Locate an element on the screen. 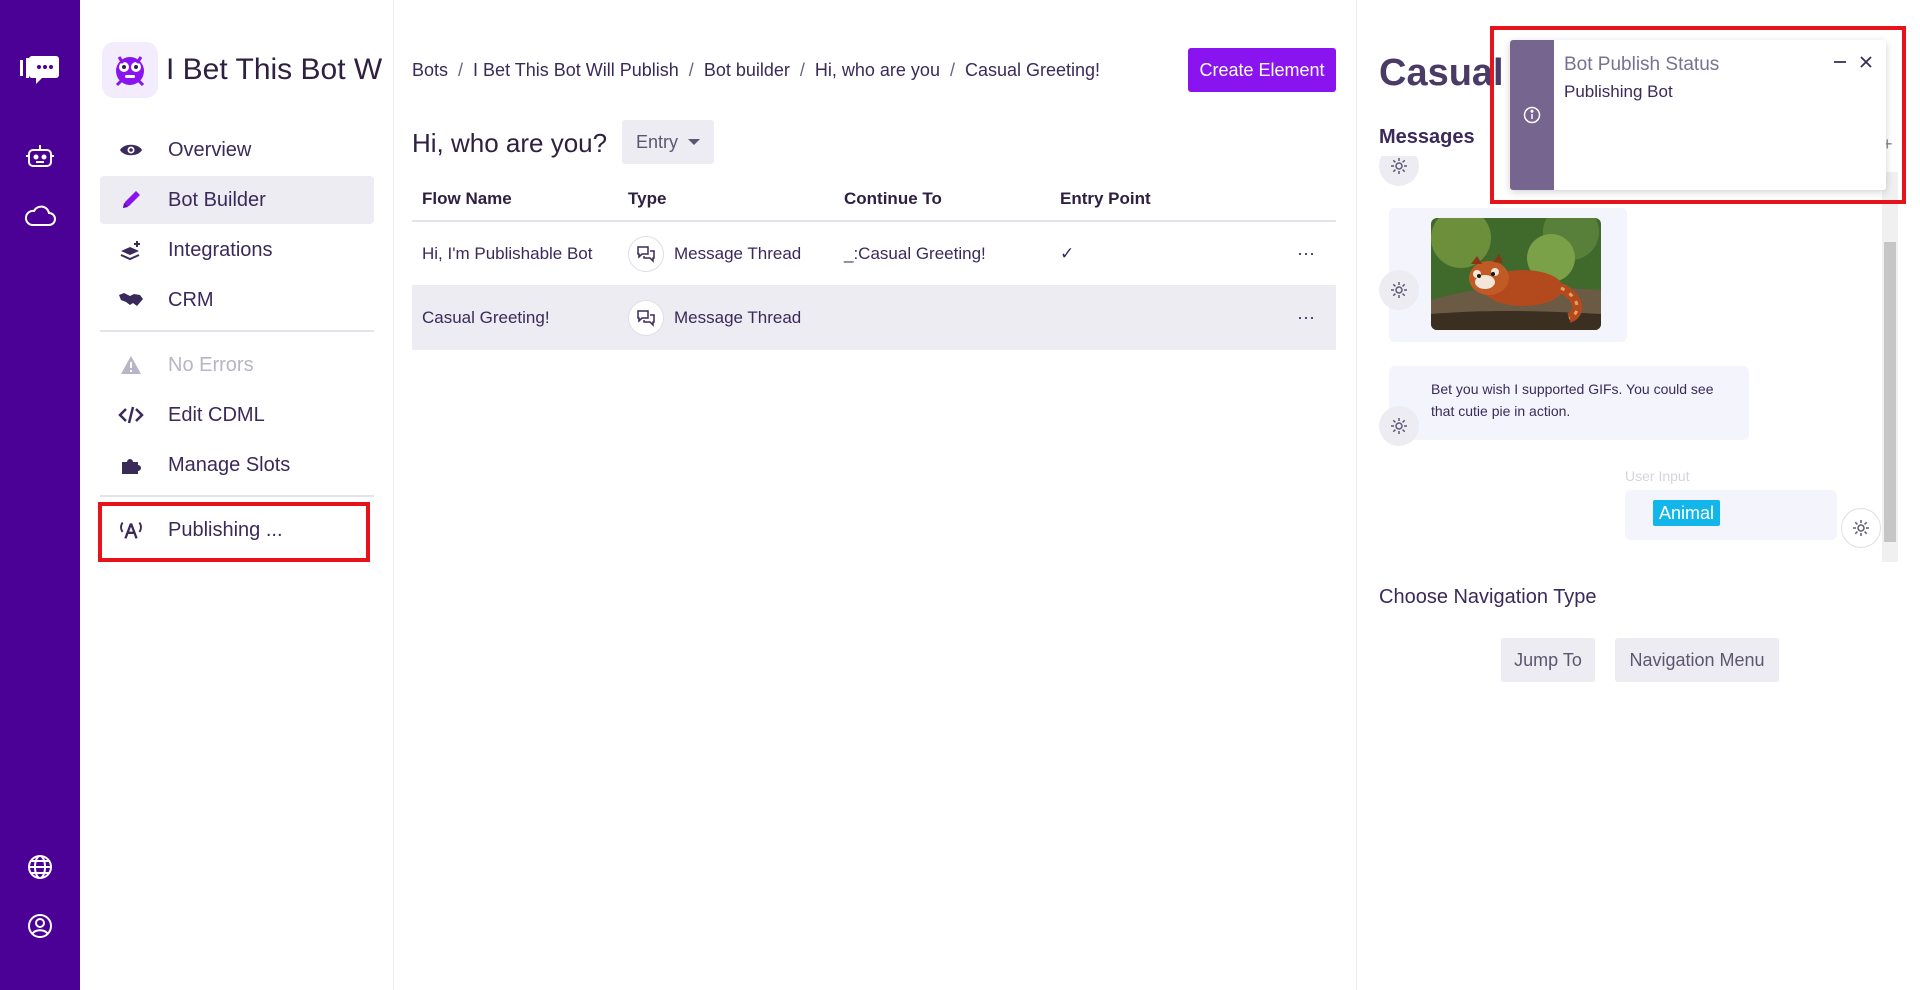 The width and height of the screenshot is (1920, 990). navigation-type-label: Choose Navigation Type is located at coordinates (1488, 597).